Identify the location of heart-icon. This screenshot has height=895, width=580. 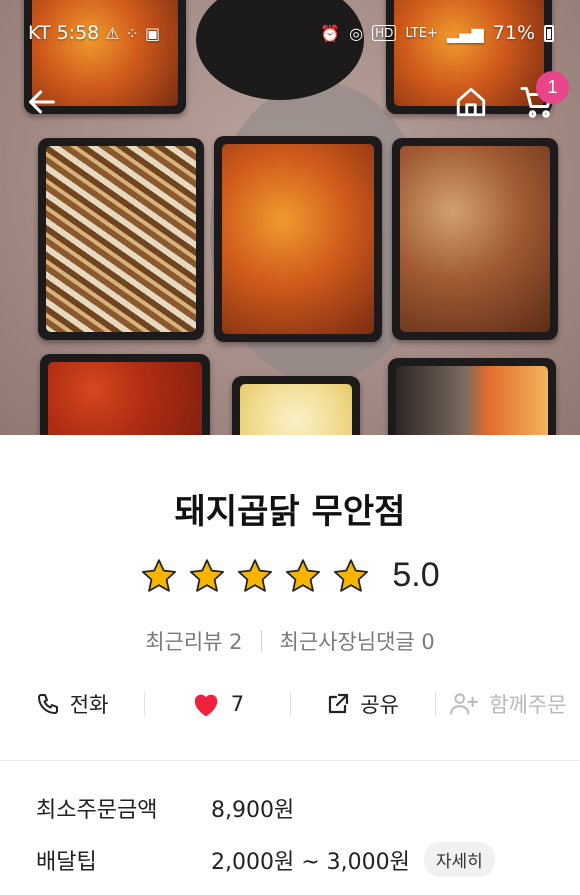
(205, 705).